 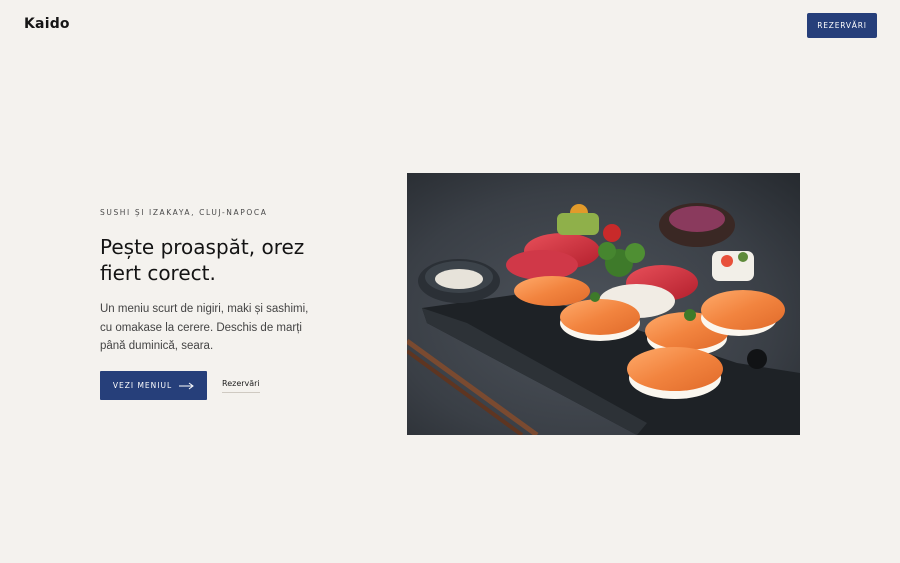 I want to click on site-header: Kaido REZERVĂRI, so click(x=450, y=26).